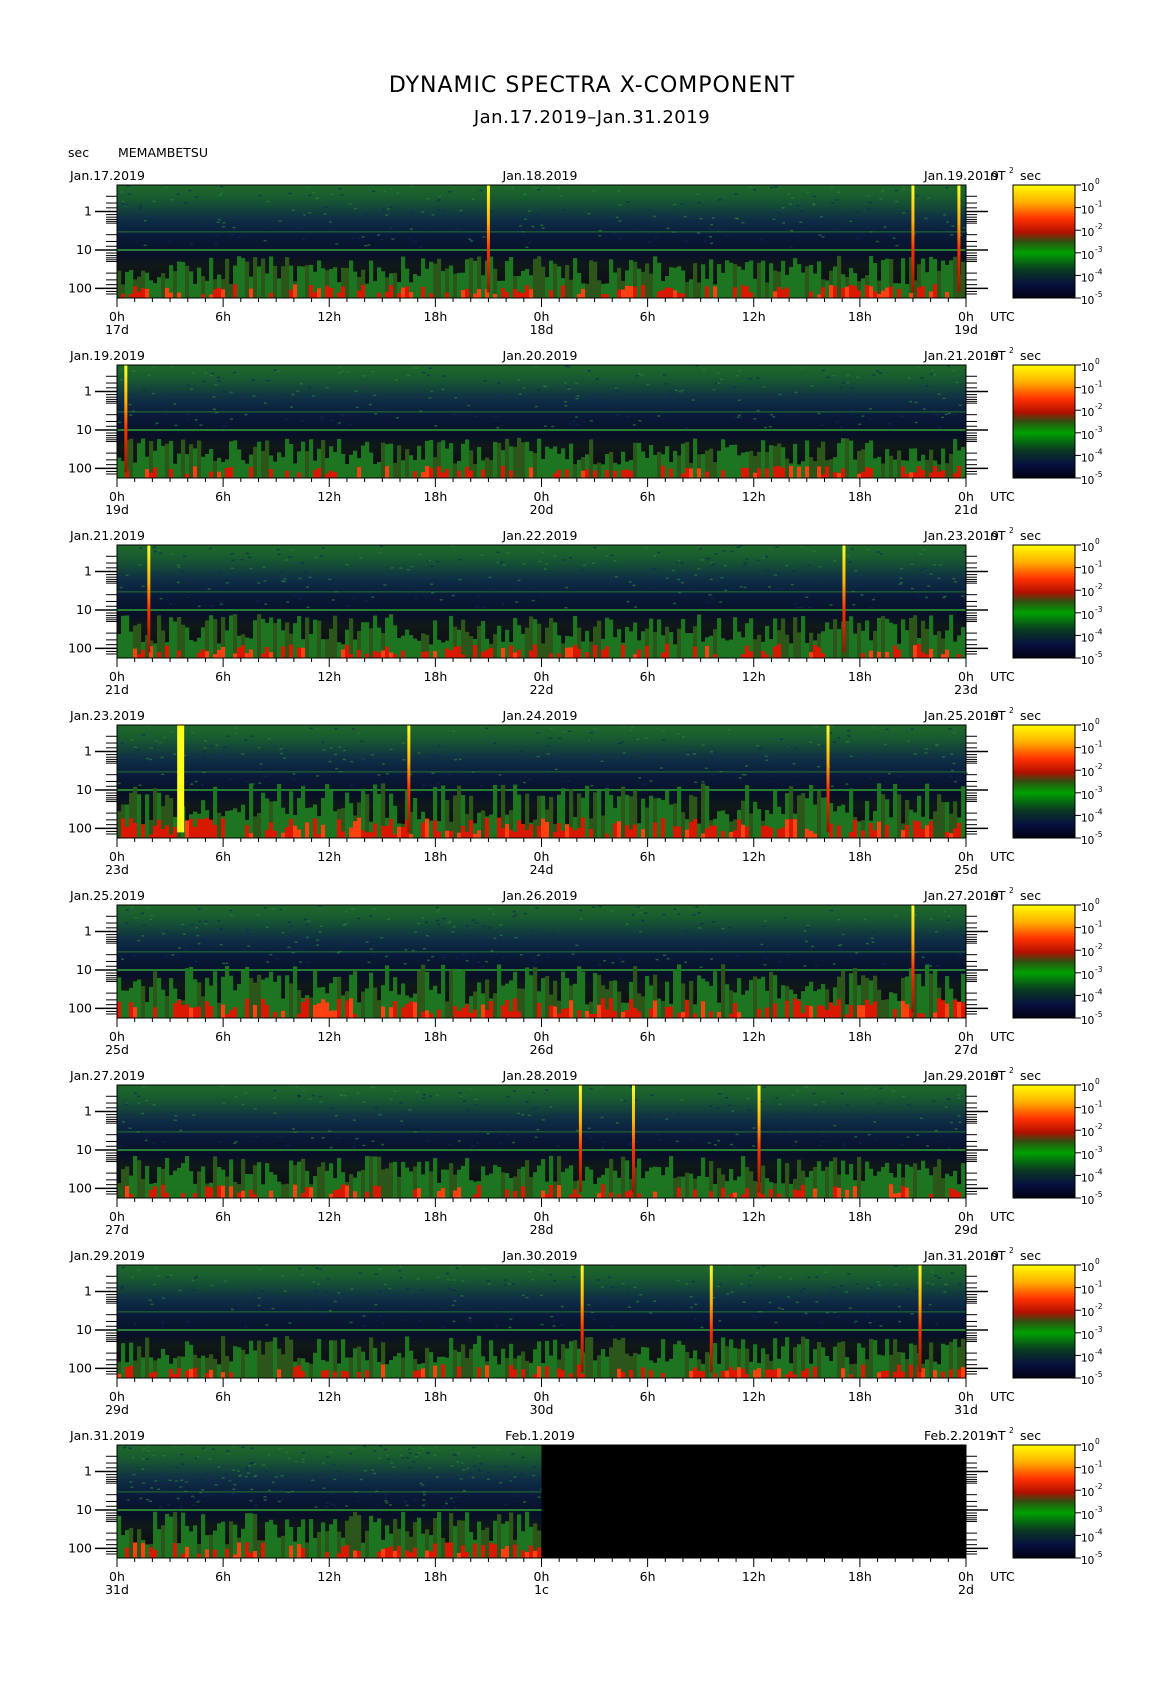 The image size is (1165, 1683). Describe the element at coordinates (1044, 1141) in the screenshot. I see `colorbar` at that location.